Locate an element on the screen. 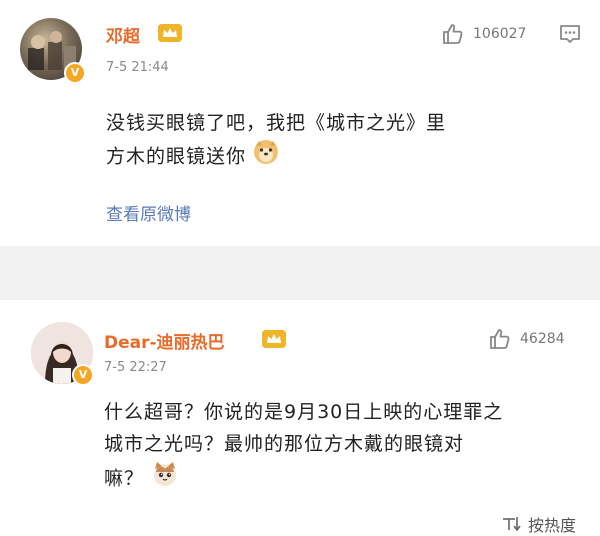 This screenshot has width=600, height=536. like-button: 106027 is located at coordinates (483, 34).